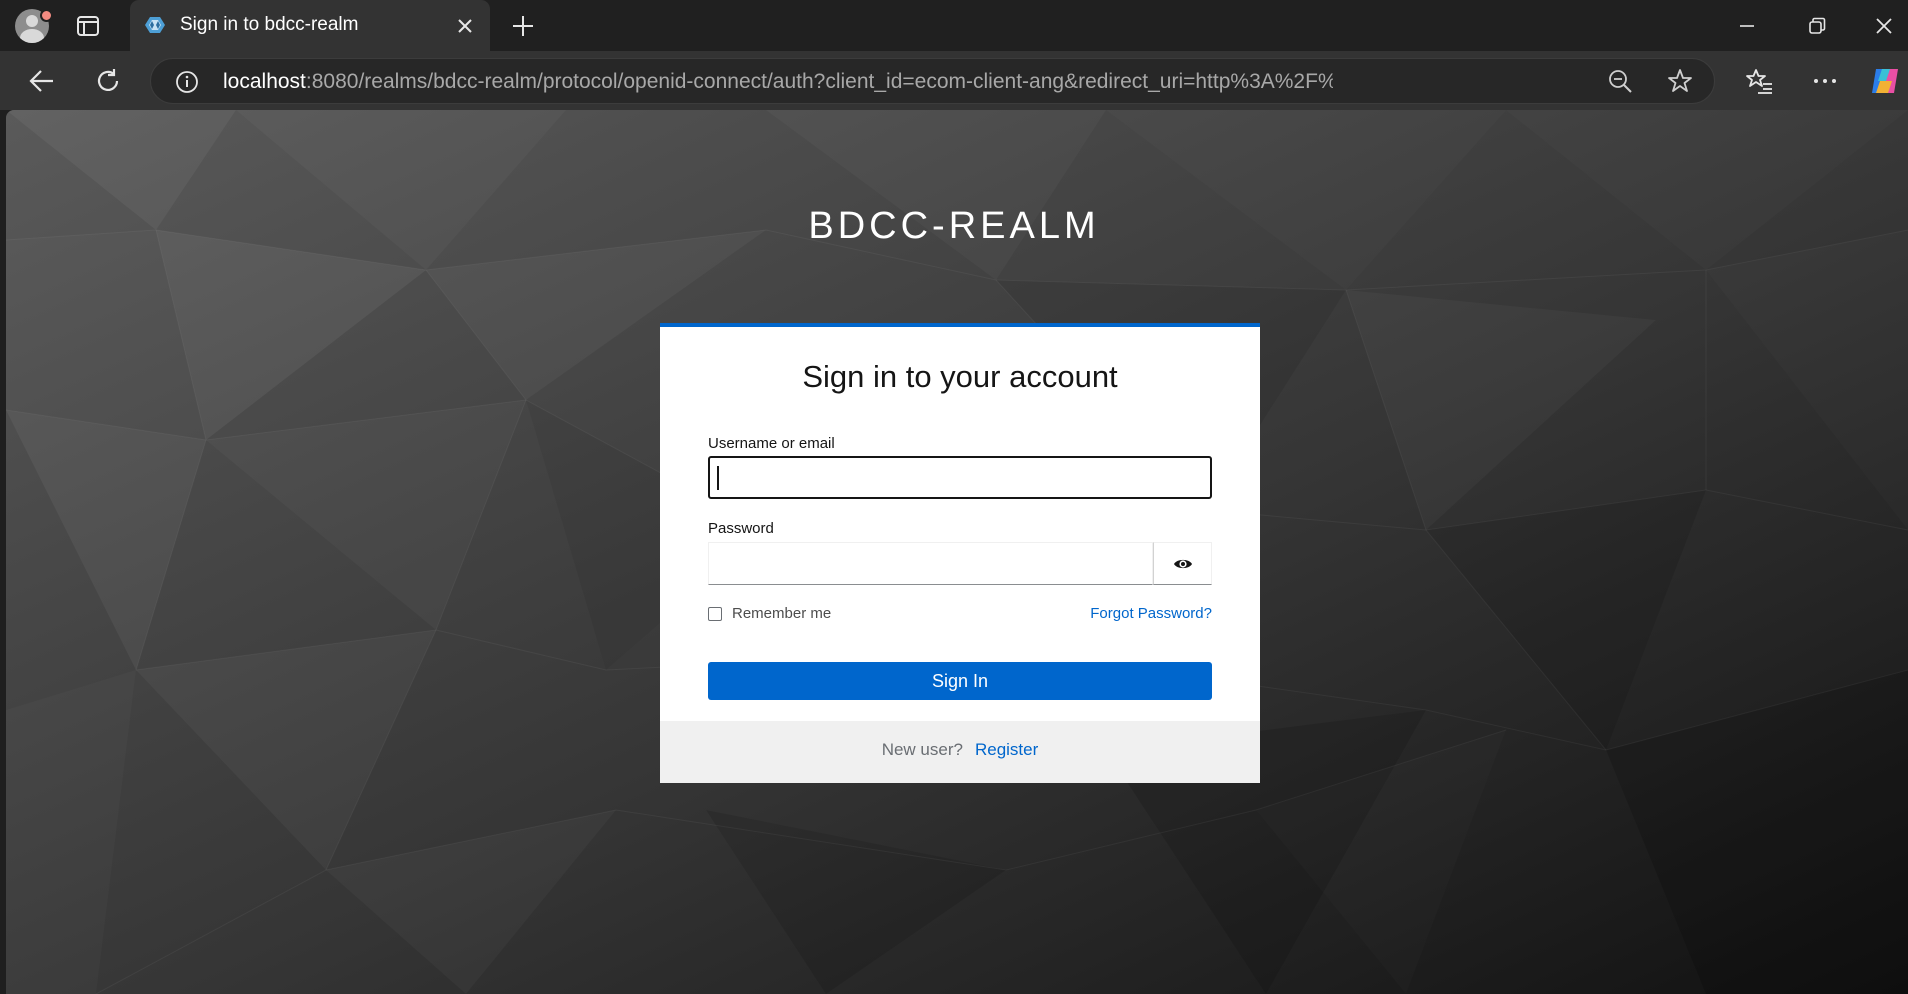  Describe the element at coordinates (1817, 26) in the screenshot. I see `restore-icon` at that location.